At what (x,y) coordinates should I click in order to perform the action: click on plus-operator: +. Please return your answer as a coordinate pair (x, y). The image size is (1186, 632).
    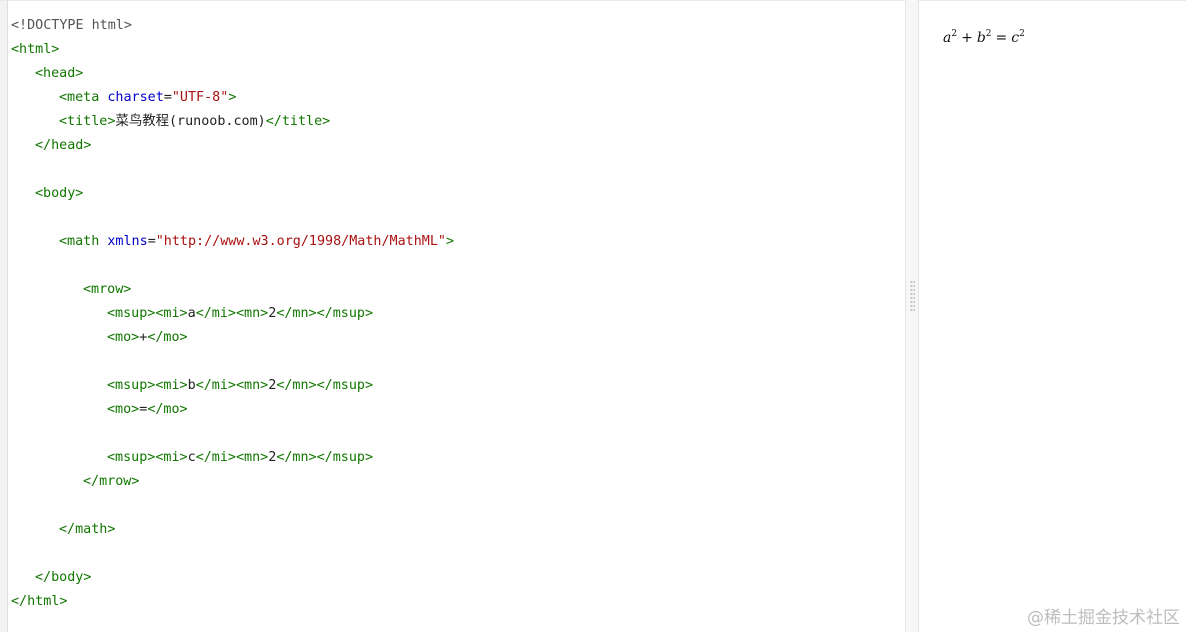
    Looking at the image, I should click on (967, 38).